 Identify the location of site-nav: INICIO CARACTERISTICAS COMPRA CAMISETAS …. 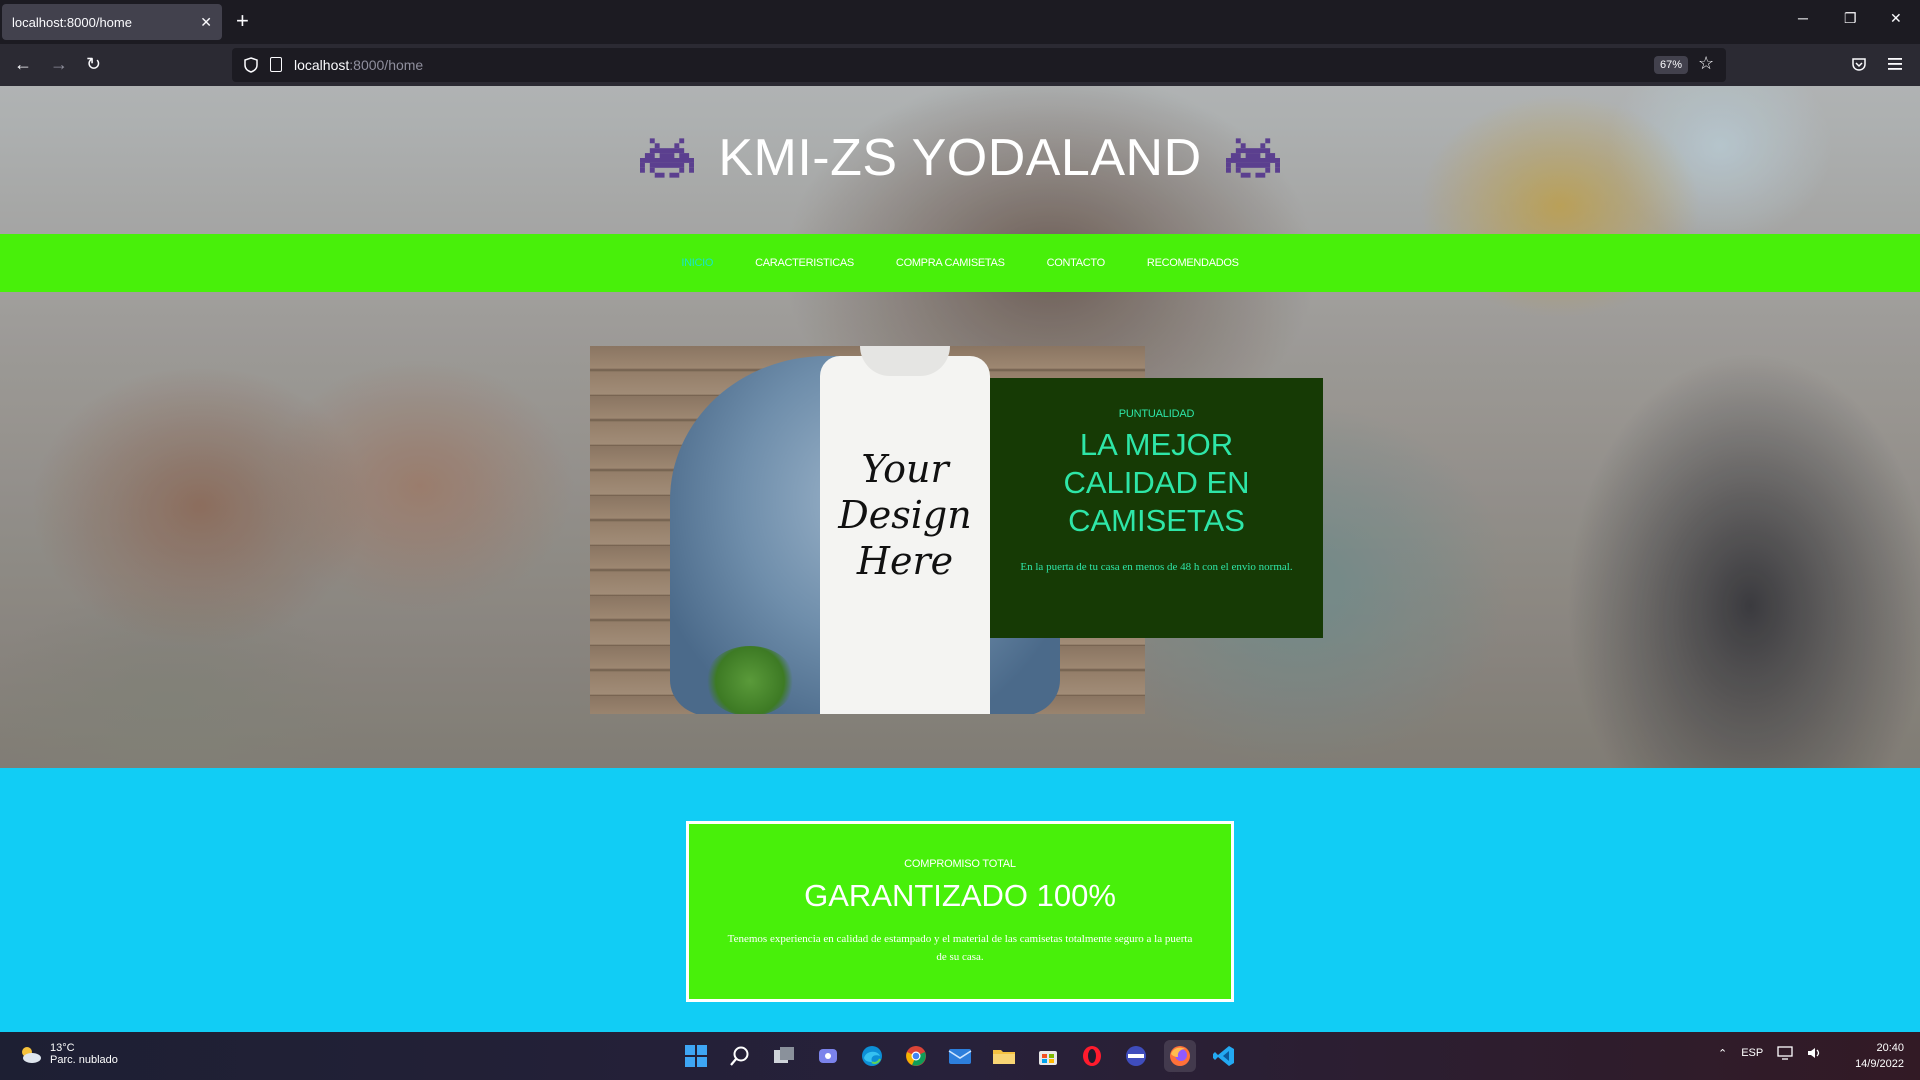
(960, 263).